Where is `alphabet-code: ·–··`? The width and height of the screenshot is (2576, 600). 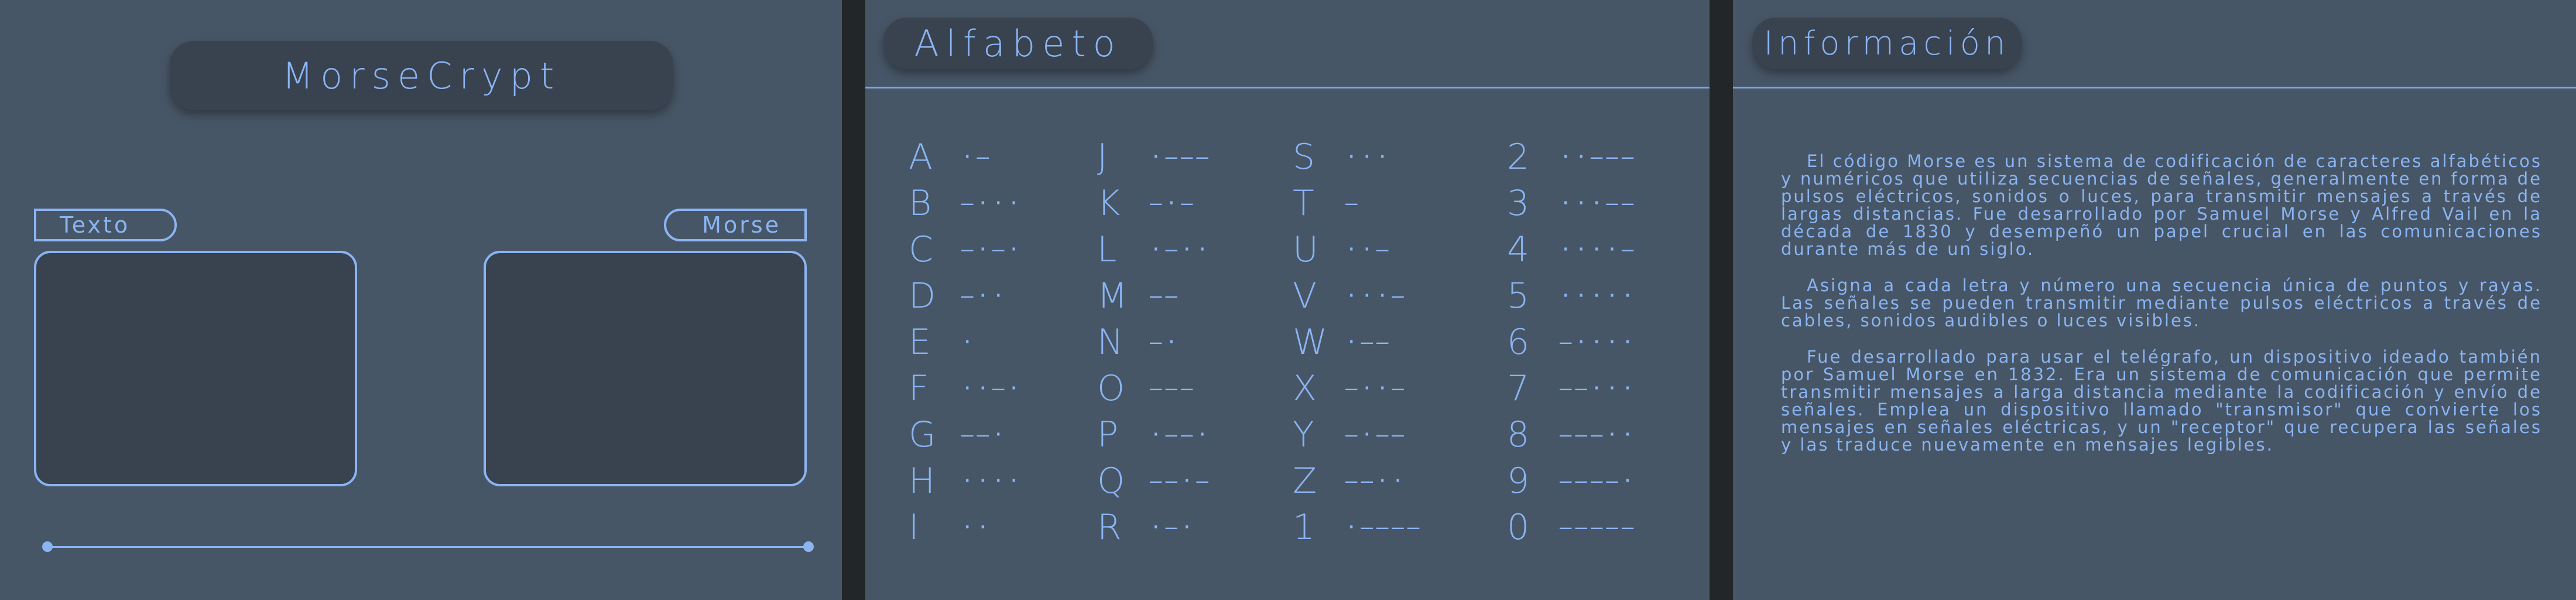 alphabet-code: ·–·· is located at coordinates (1181, 249).